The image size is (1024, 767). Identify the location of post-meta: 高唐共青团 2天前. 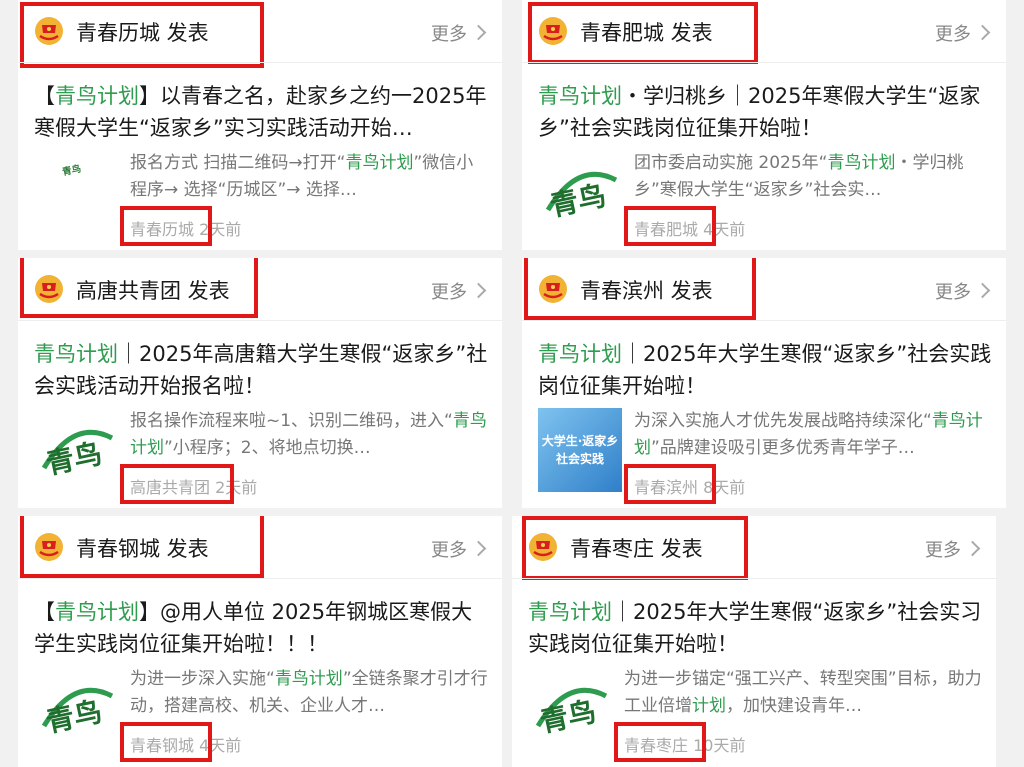
(188, 484).